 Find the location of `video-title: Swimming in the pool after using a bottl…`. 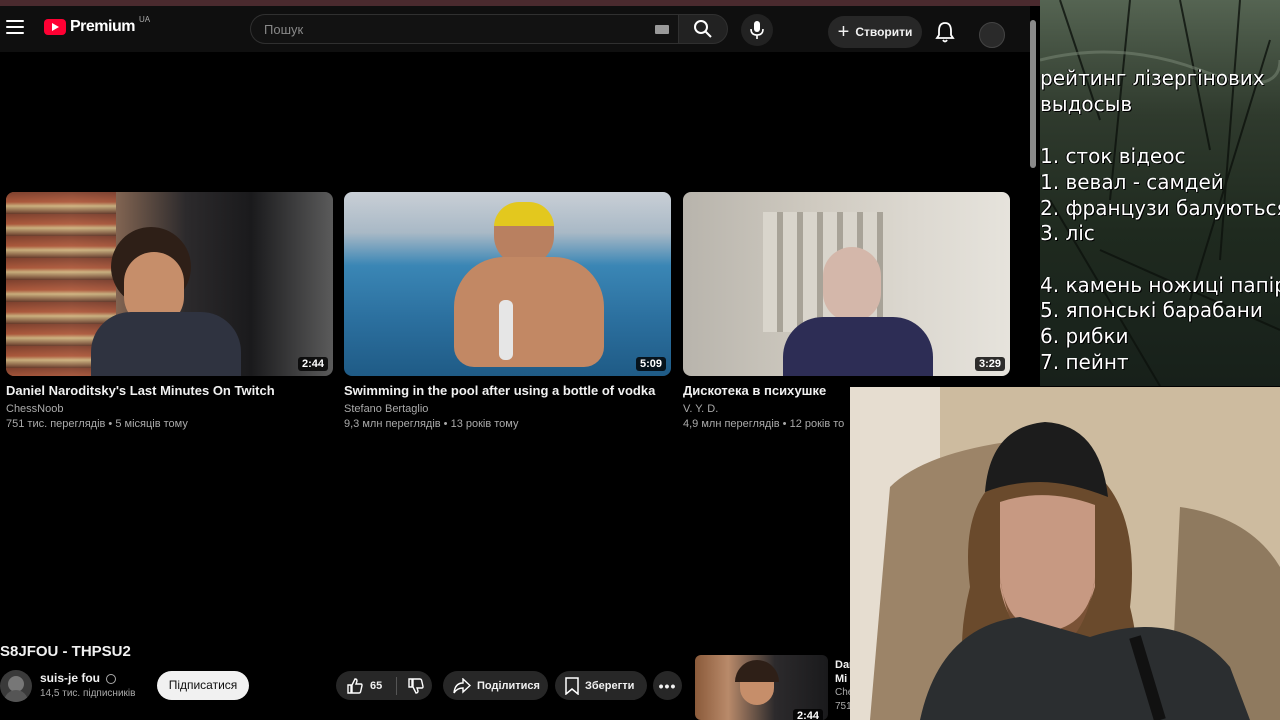

video-title: Swimming in the pool after using a bottl… is located at coordinates (507, 390).